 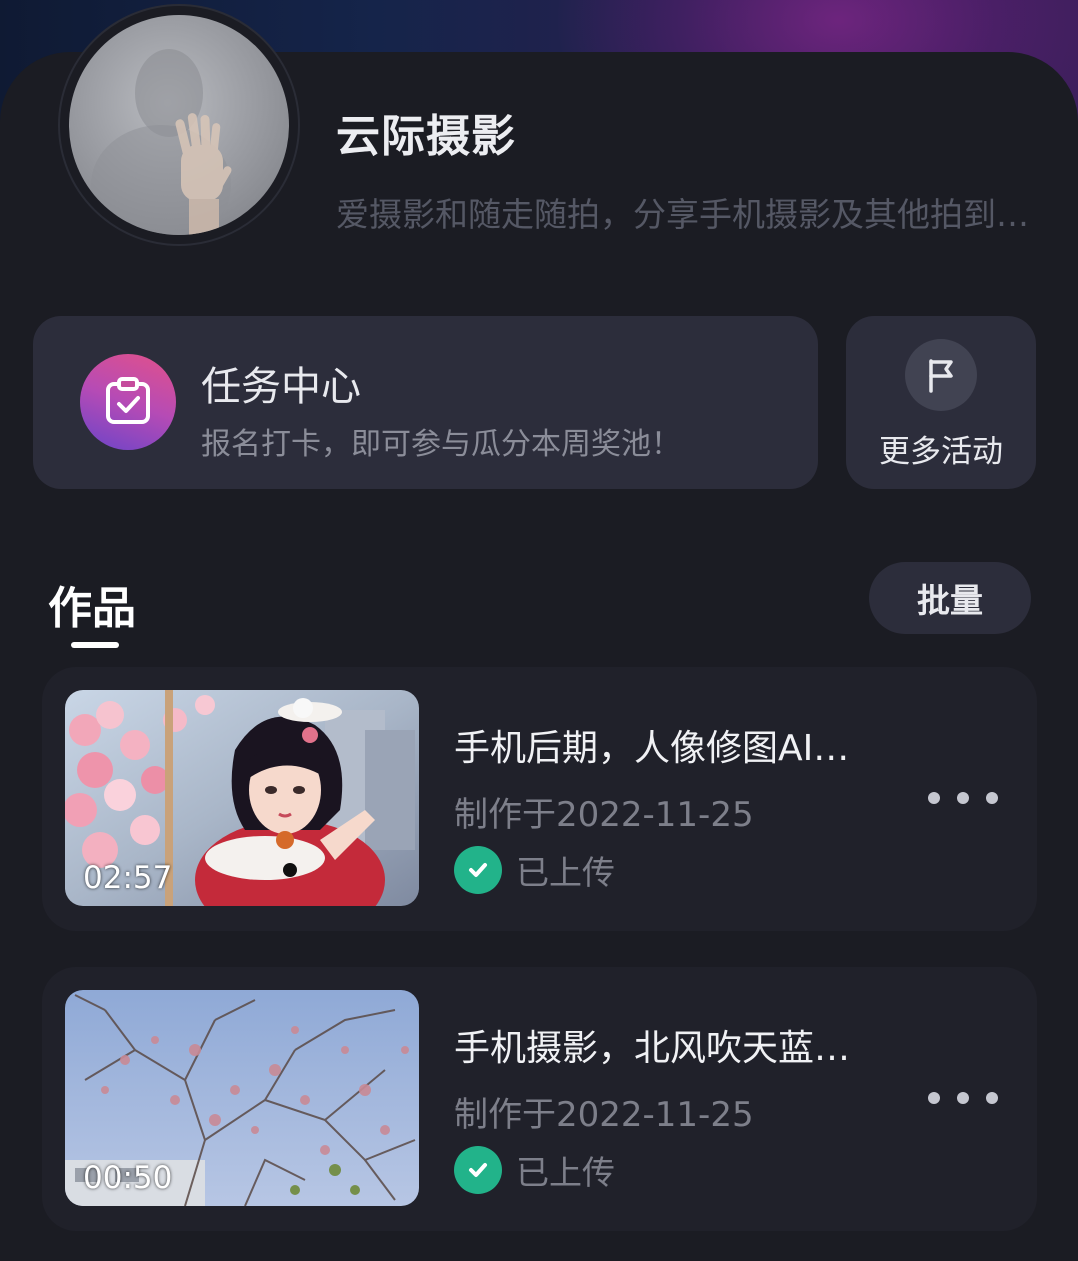 I want to click on avatar-image, so click(x=179, y=125).